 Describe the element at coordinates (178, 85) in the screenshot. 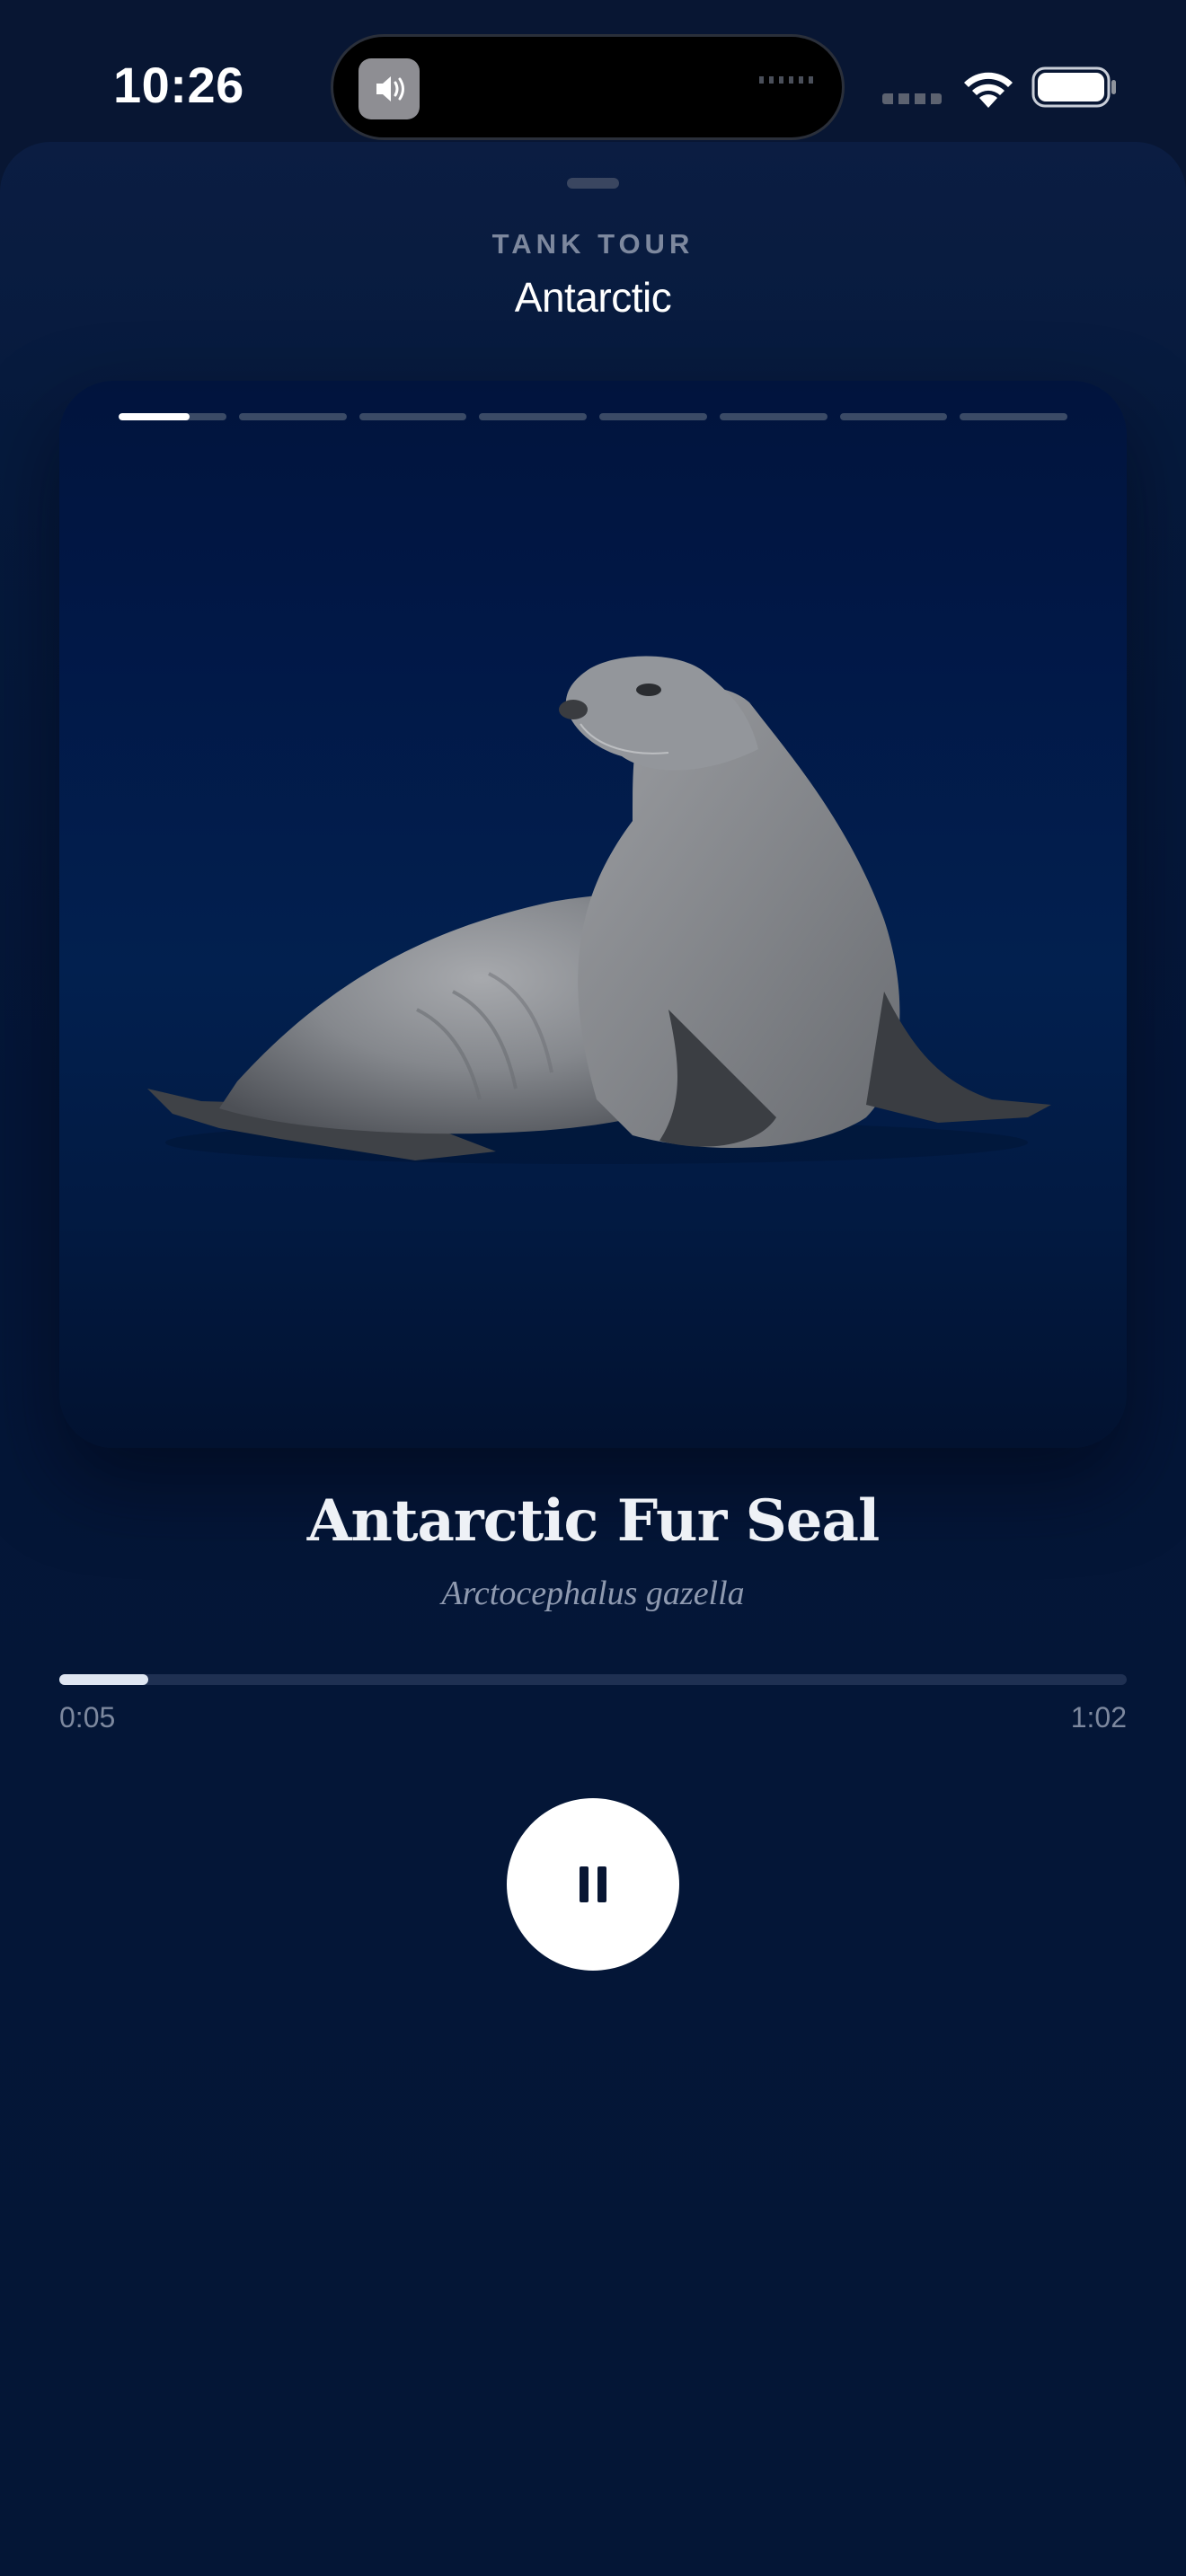

I see `status-time: 10:26` at that location.